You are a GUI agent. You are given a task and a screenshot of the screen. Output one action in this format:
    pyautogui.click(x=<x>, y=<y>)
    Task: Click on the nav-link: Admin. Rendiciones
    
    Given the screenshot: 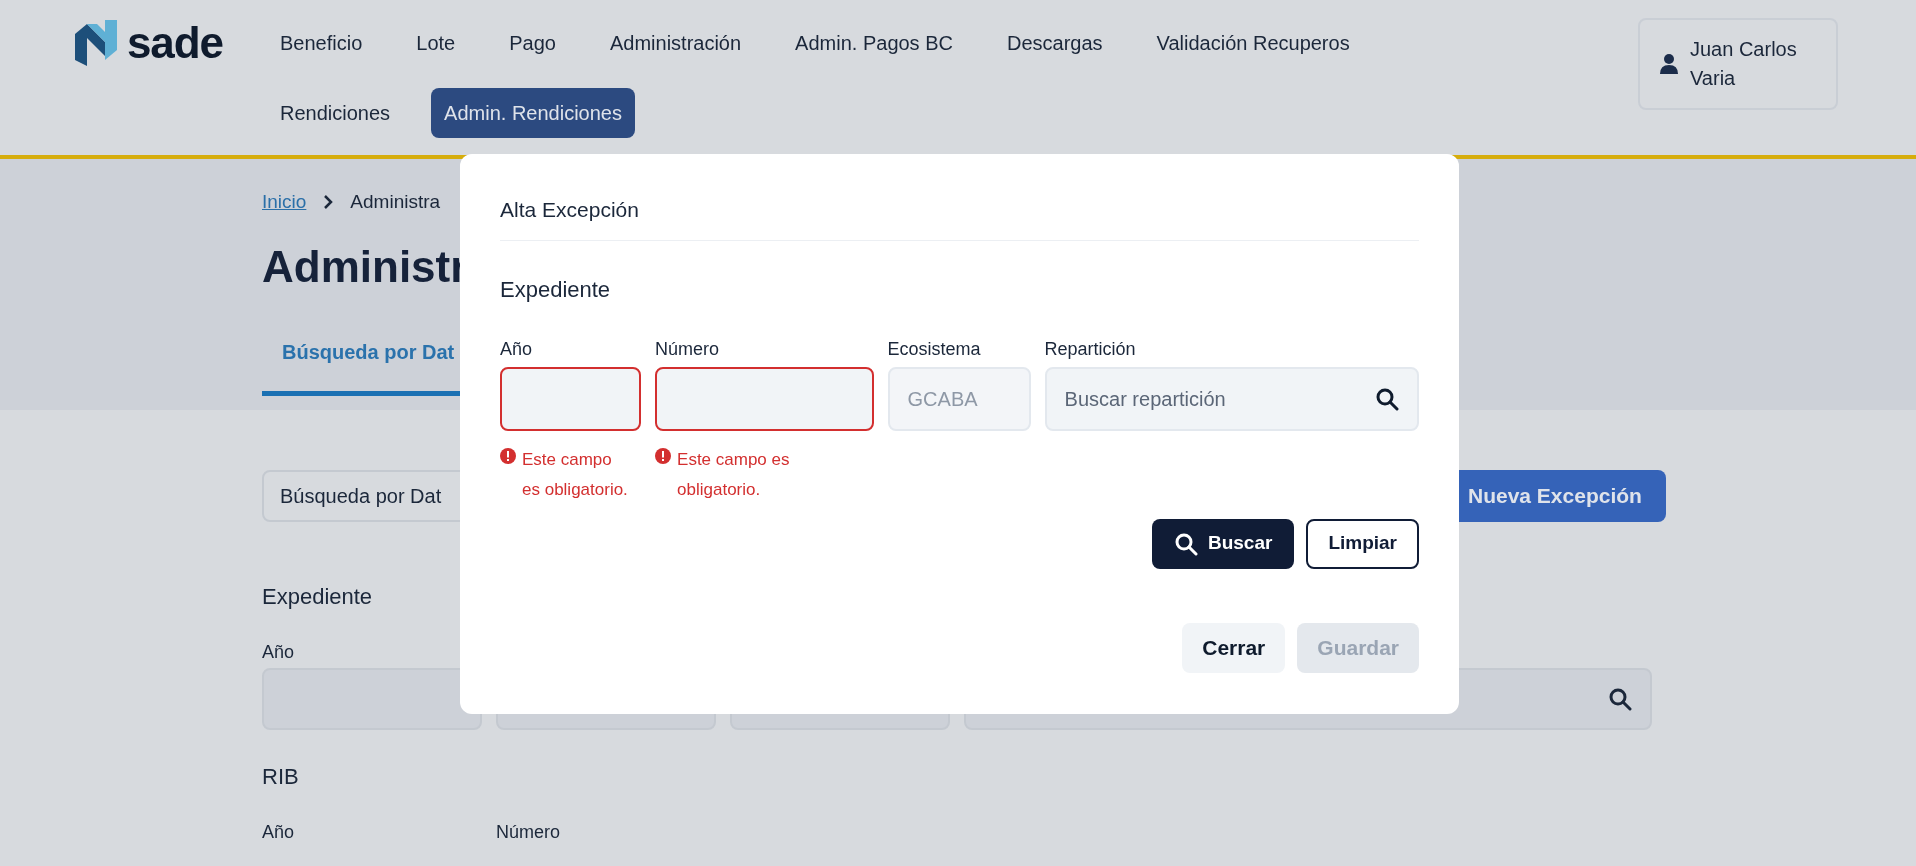 What is the action you would take?
    pyautogui.click(x=533, y=113)
    